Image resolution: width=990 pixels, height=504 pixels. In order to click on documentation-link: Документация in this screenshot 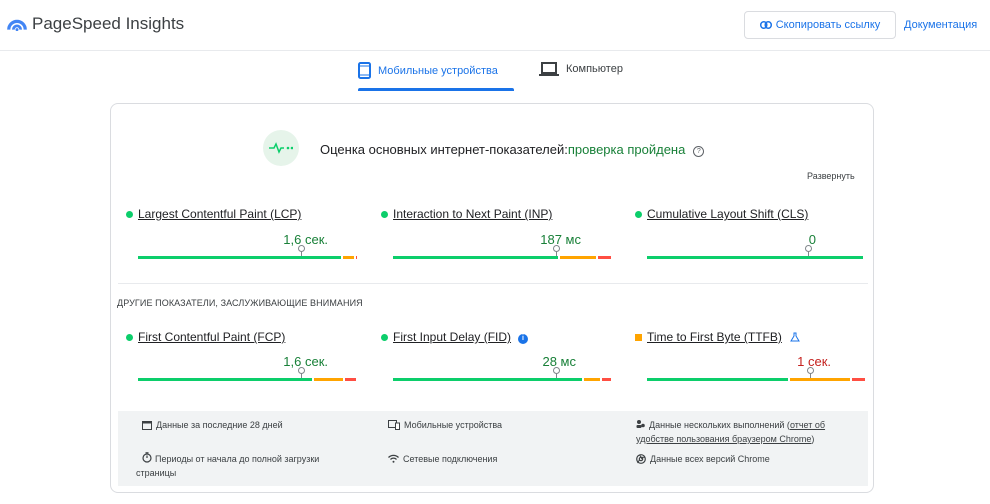, I will do `click(940, 25)`.